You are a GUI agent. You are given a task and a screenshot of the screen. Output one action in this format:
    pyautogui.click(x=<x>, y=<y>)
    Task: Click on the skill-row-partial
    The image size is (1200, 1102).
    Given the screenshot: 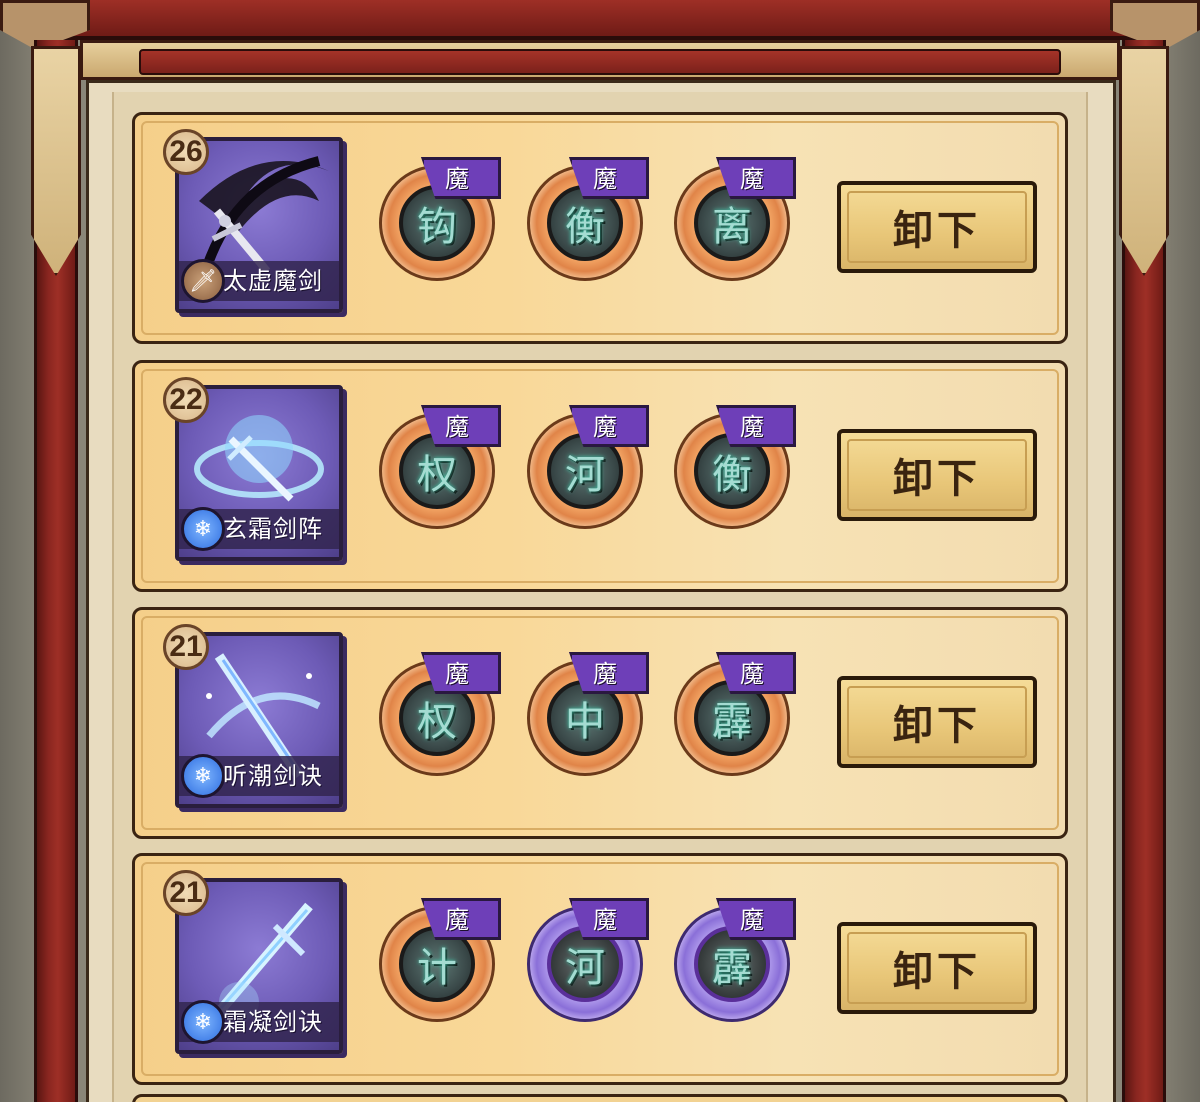 What is the action you would take?
    pyautogui.click(x=600, y=1098)
    